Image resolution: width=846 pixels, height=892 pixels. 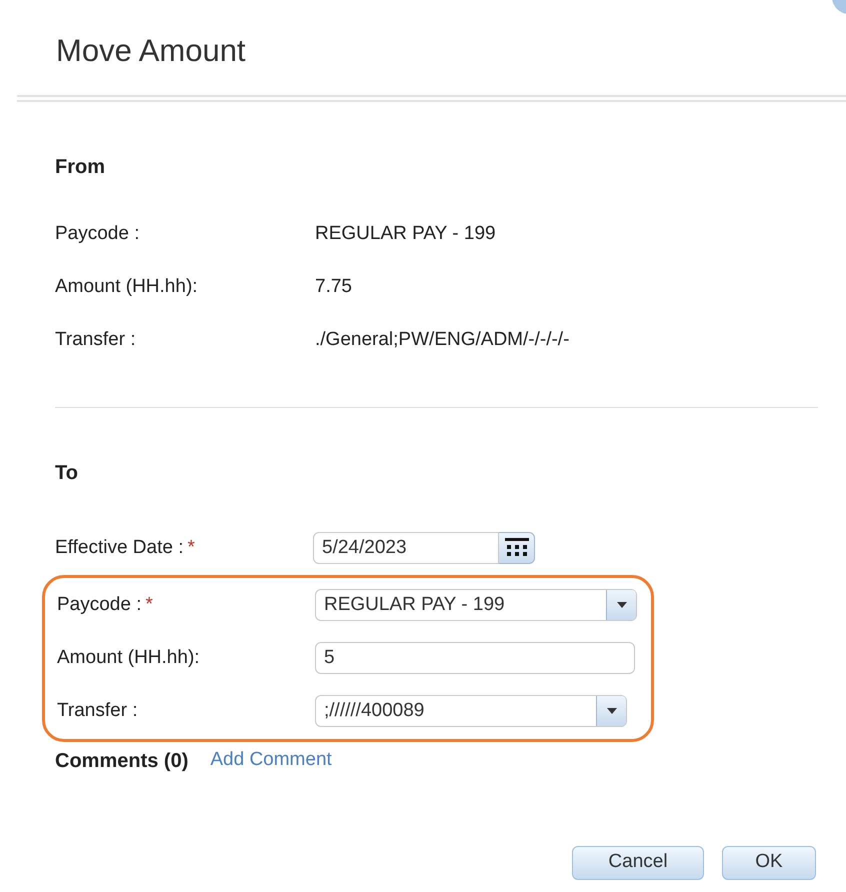 I want to click on section-heading: From, so click(x=80, y=167).